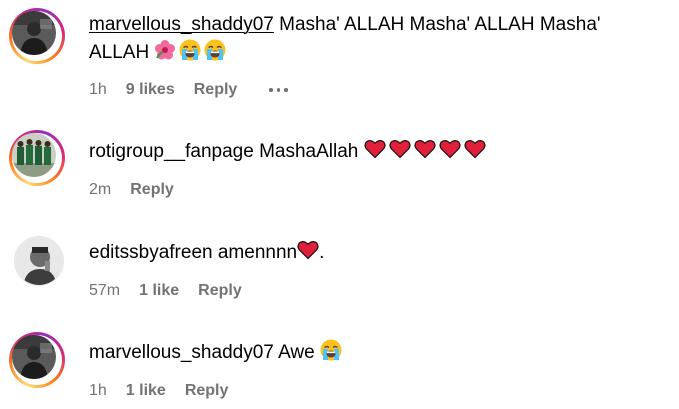 The image size is (679, 409). What do you see at coordinates (376, 353) in the screenshot?
I see `comment-text: marvellous_shaddy07 Awe` at bounding box center [376, 353].